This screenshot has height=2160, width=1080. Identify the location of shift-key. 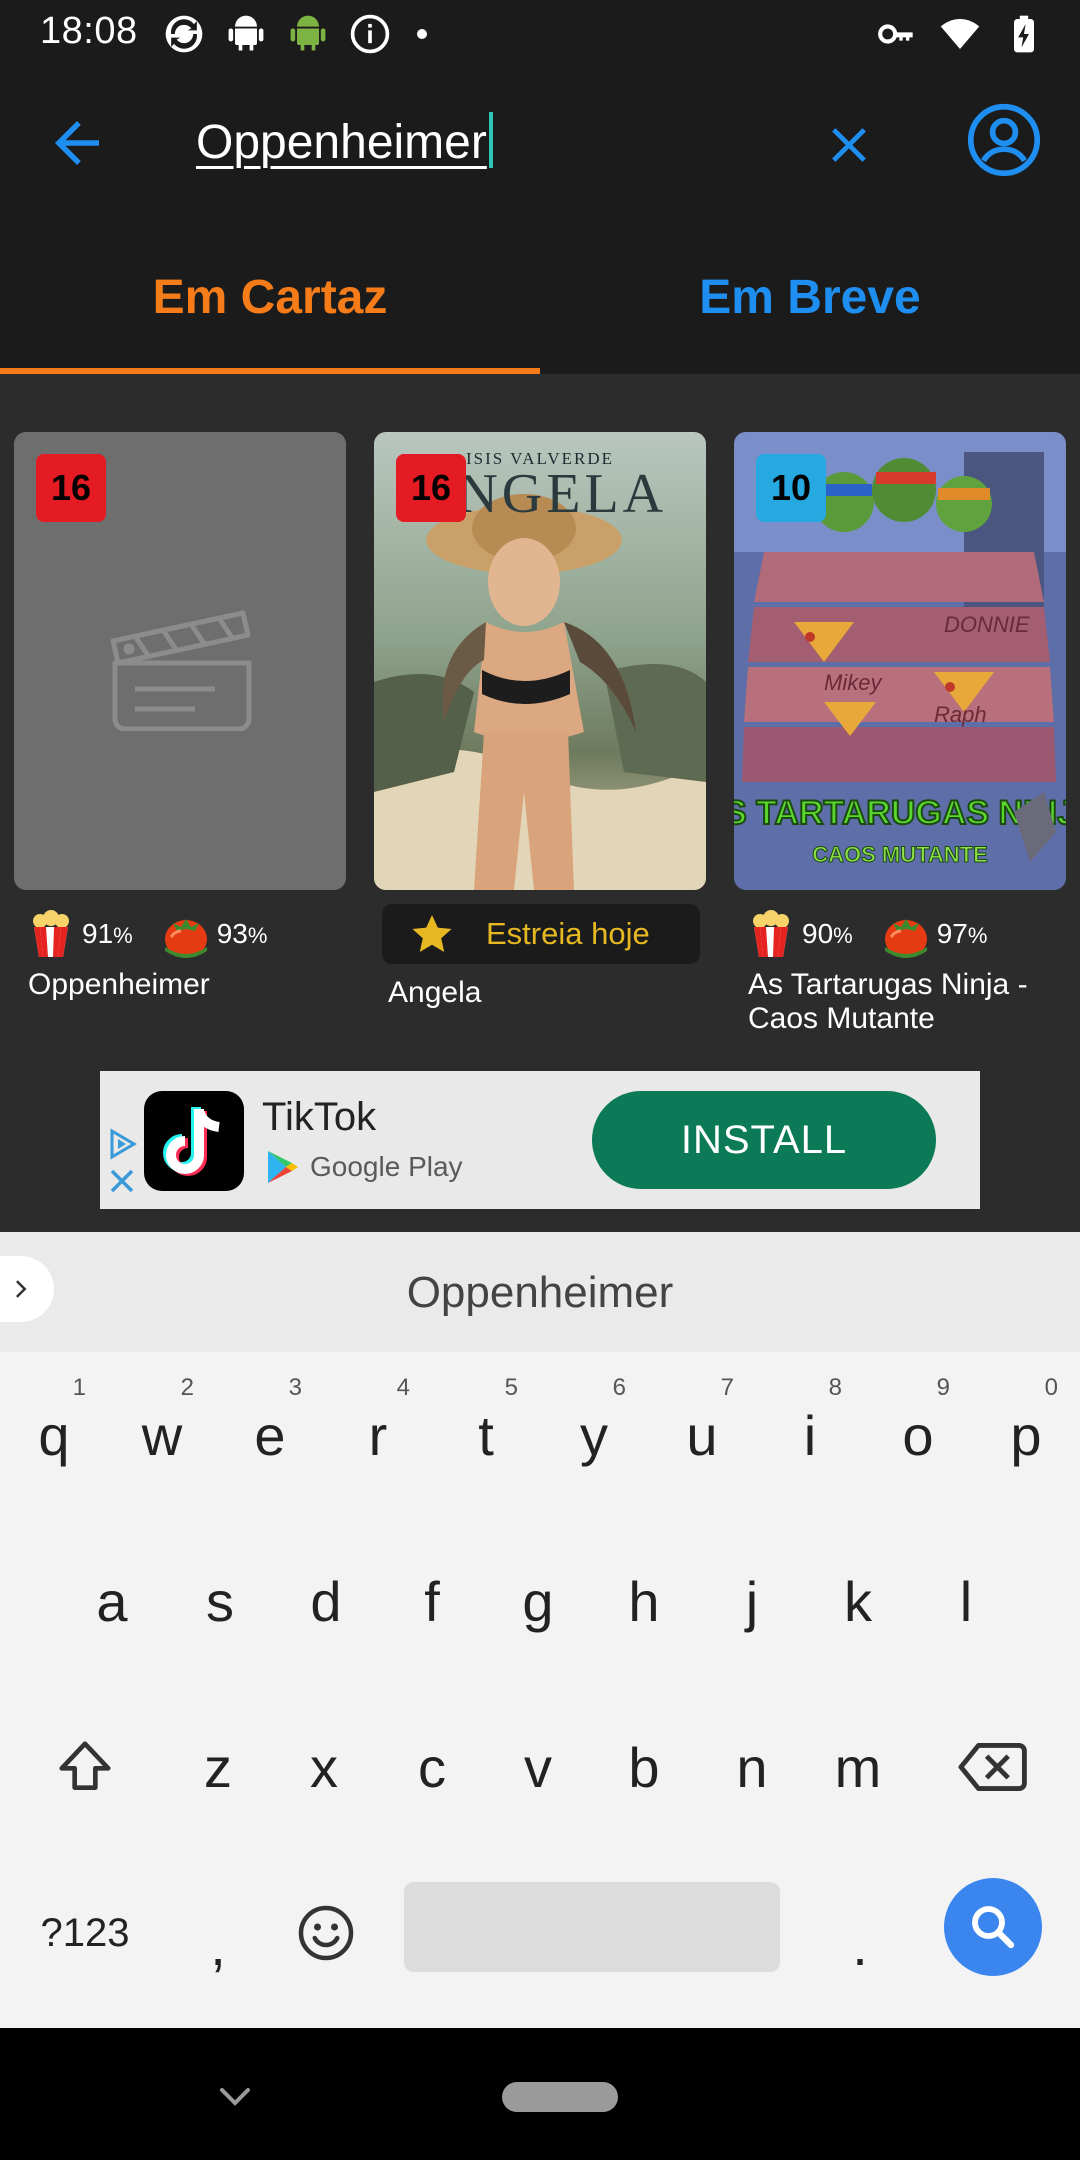
(85, 1767).